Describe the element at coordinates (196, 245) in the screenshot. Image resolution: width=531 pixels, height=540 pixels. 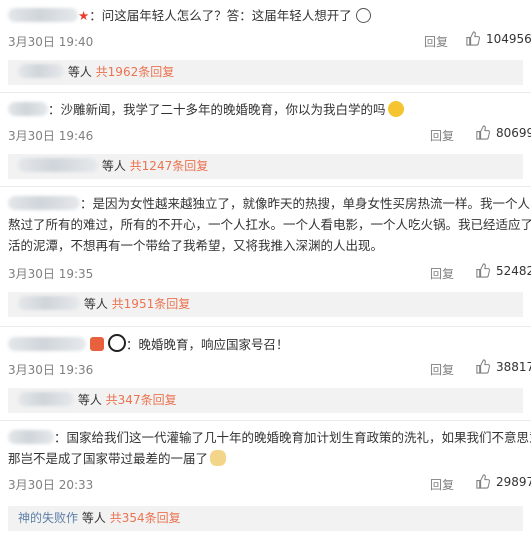
I see `comment-text-line-3: 活的泥潭，不想再有一个带给了我希望，又将我推入深渊的人出现。` at that location.